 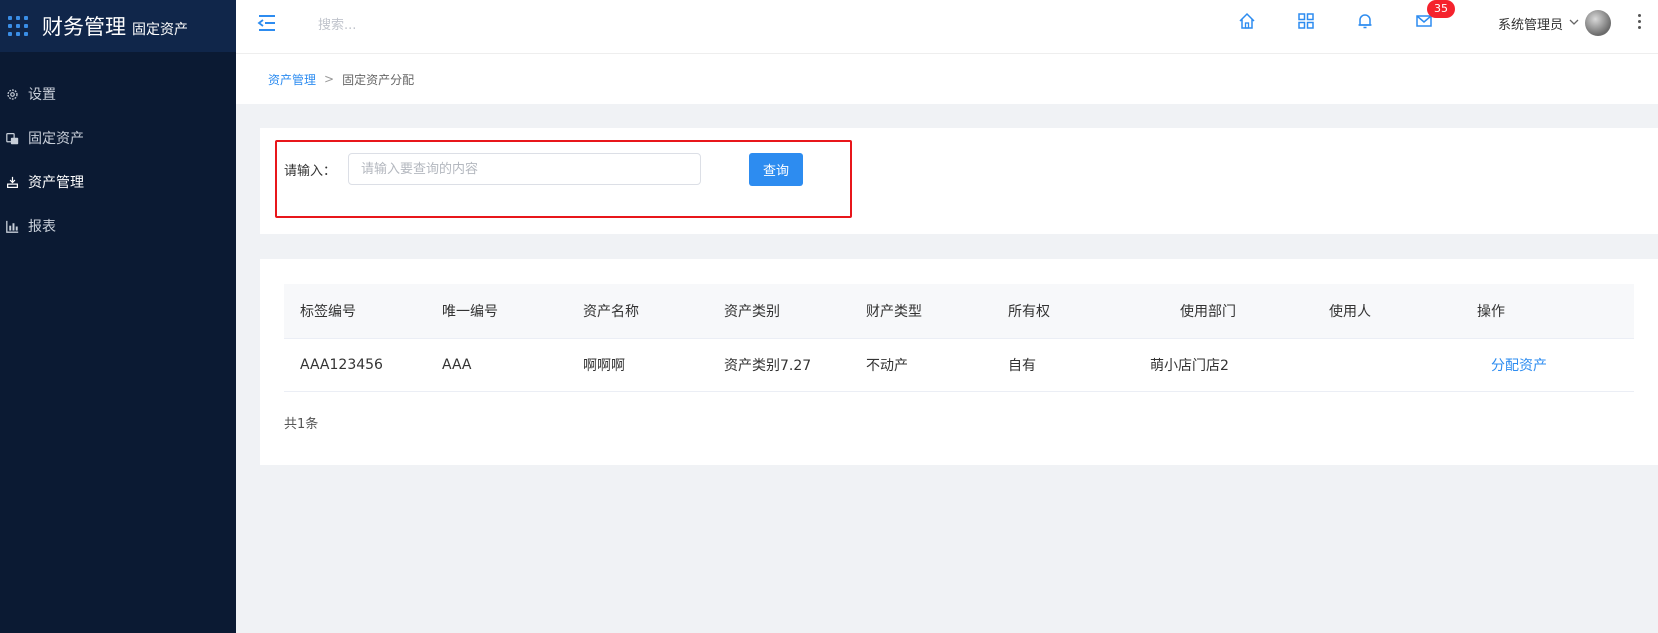 I want to click on sidebar-item-label: 报表, so click(x=42, y=227).